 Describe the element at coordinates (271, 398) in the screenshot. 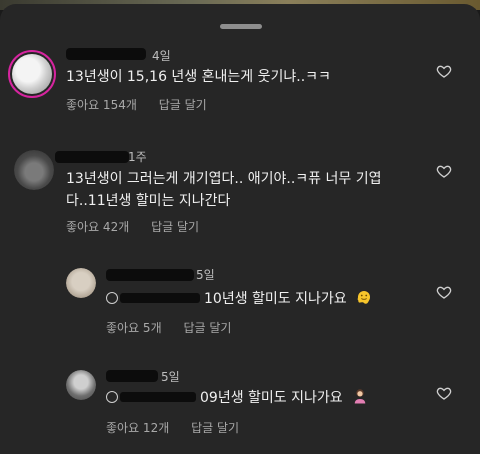

I see `reply-text: 09년생 할미도 지나가요` at that location.